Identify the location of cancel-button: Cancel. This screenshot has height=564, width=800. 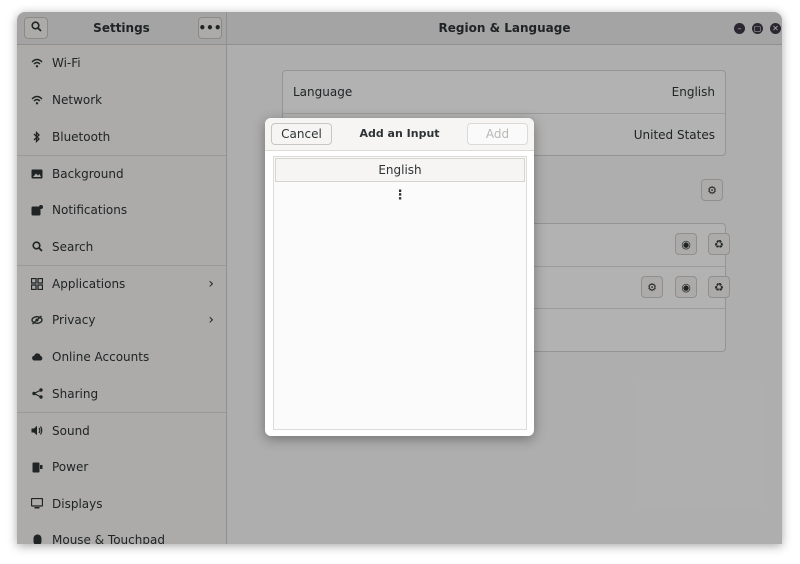
(301, 134).